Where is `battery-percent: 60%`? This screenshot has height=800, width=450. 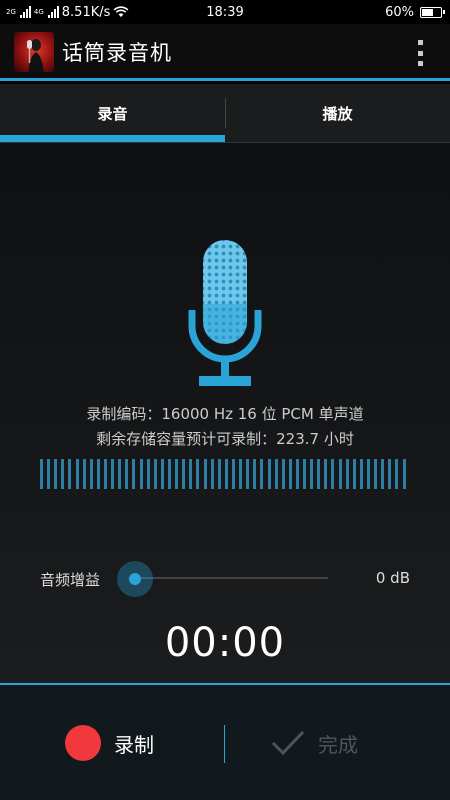 battery-percent: 60% is located at coordinates (399, 12).